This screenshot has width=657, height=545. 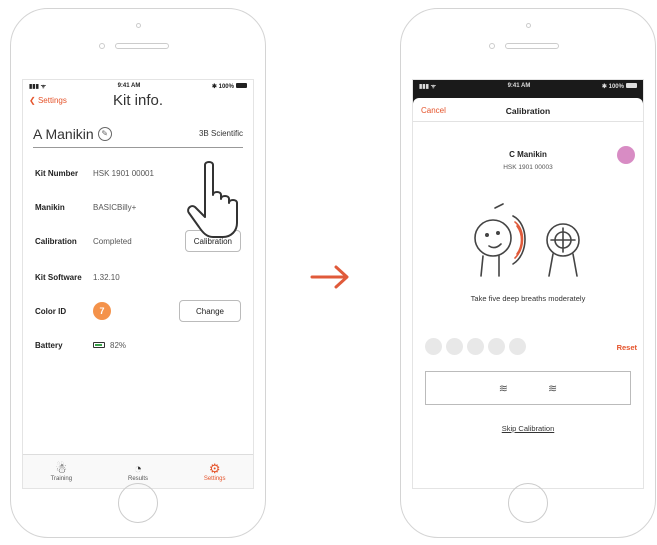 What do you see at coordinates (123, 173) in the screenshot?
I see `kit-number-value: HSK 1901 00001` at bounding box center [123, 173].